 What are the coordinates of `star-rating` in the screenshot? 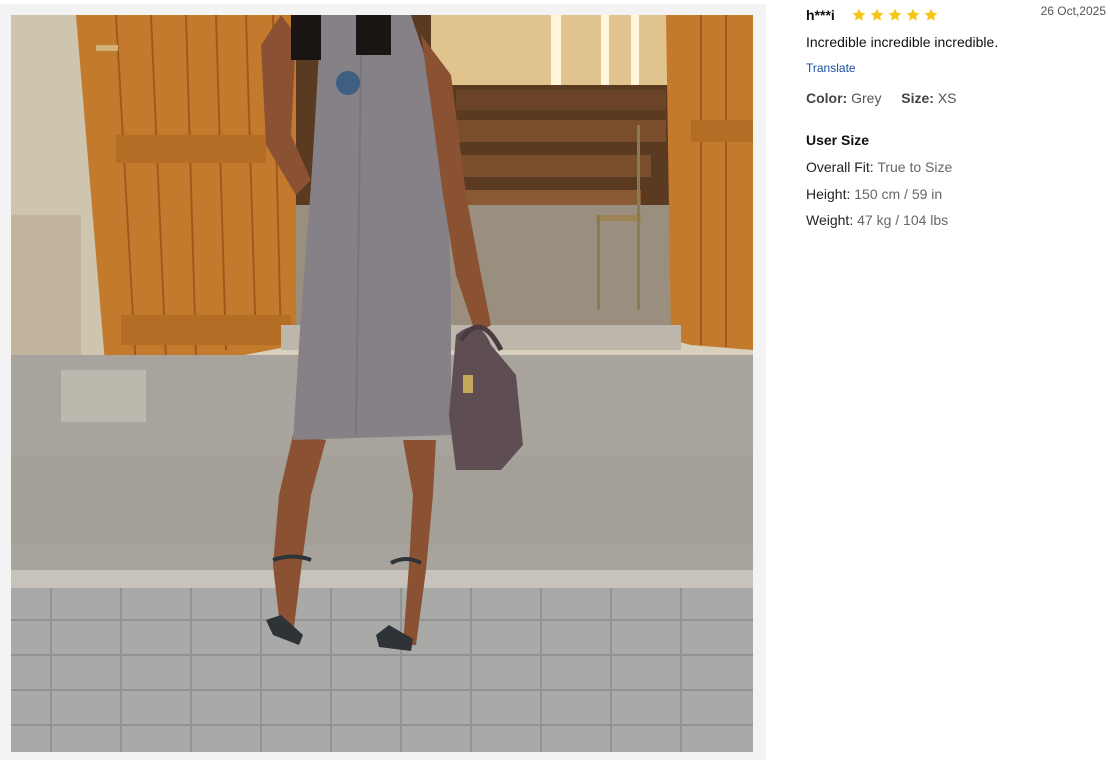 It's located at (895, 15).